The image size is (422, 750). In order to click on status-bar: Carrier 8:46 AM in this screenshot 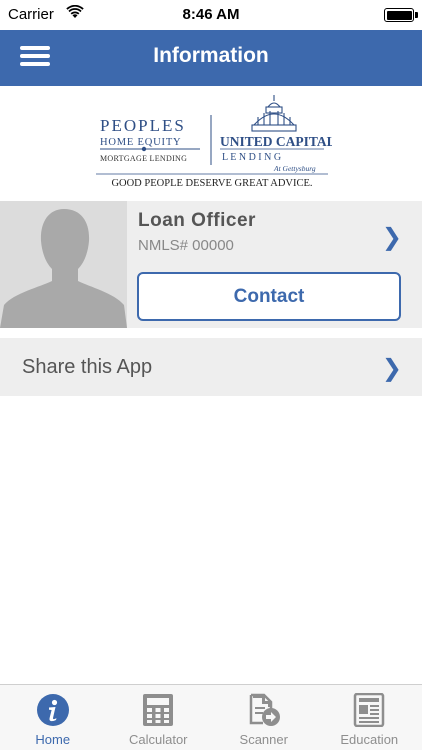, I will do `click(211, 15)`.